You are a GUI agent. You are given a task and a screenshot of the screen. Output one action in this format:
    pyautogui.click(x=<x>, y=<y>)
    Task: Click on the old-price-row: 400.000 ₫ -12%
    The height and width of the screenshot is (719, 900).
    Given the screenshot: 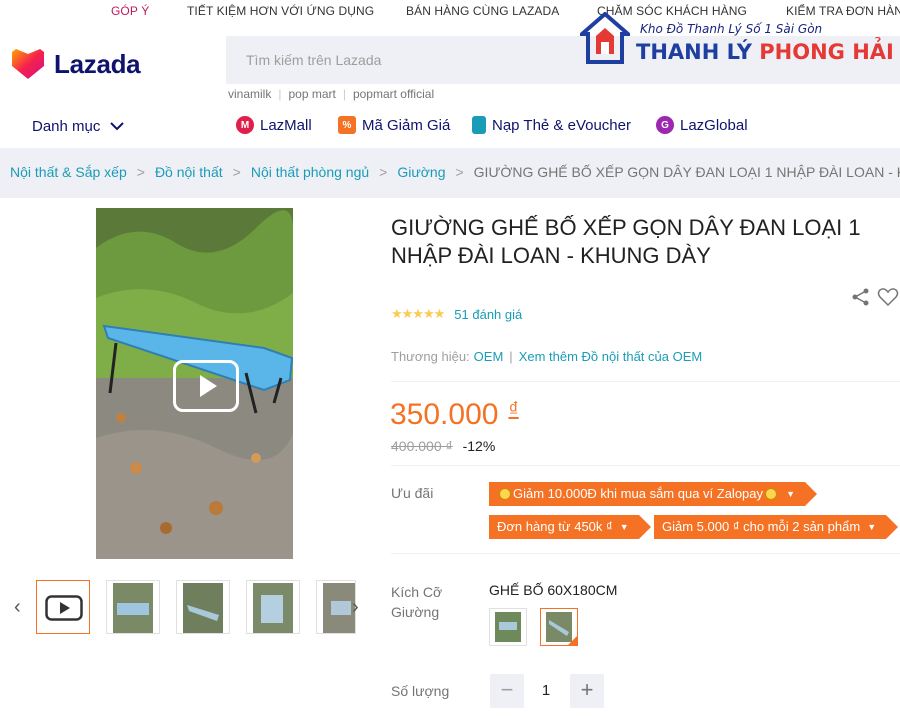 What is the action you would take?
    pyautogui.click(x=443, y=446)
    